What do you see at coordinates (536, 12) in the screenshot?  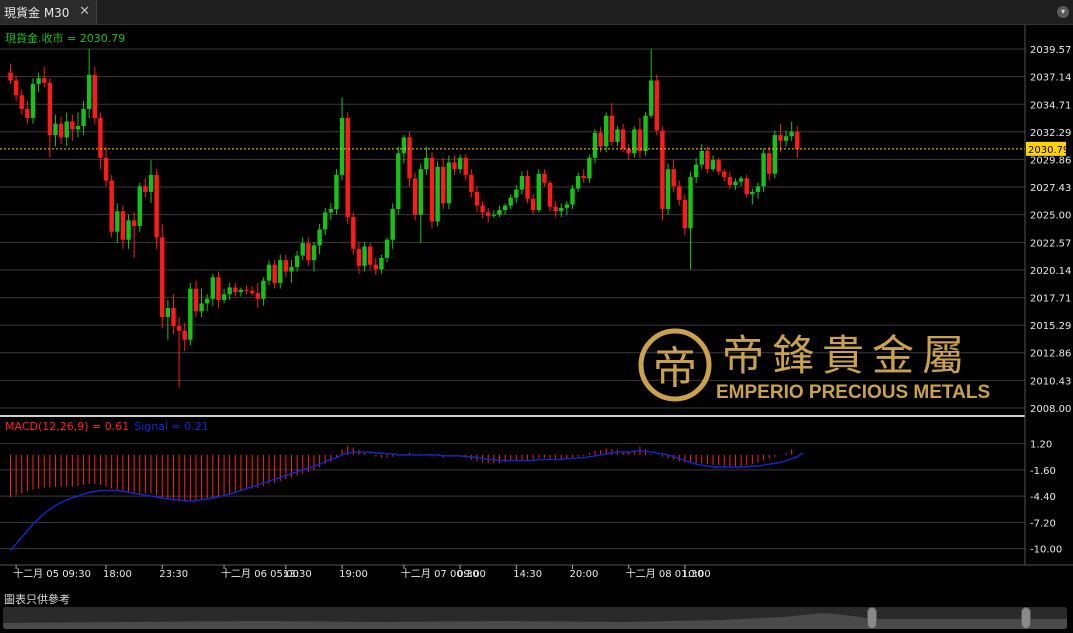 I see `tab-bar: 現貨金 M30 ✕ ▾` at bounding box center [536, 12].